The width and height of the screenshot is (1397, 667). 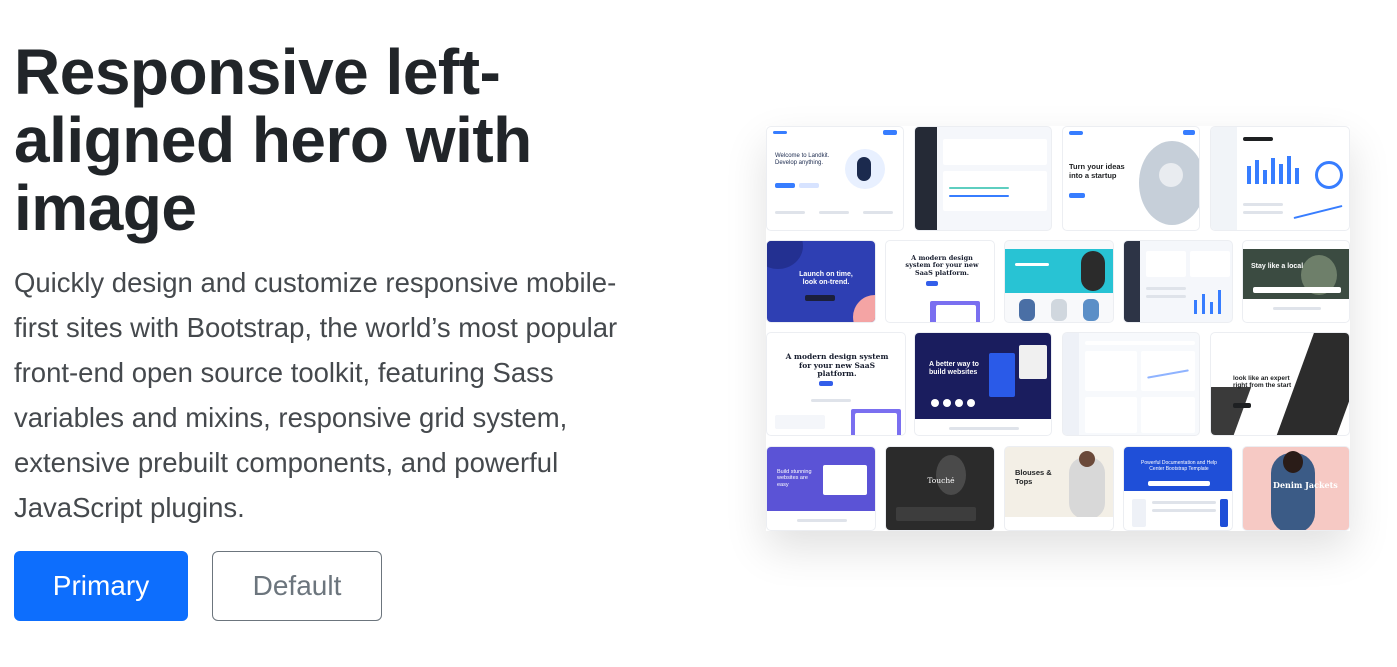 What do you see at coordinates (1178, 281) in the screenshot?
I see `thumbnail-admin-charts` at bounding box center [1178, 281].